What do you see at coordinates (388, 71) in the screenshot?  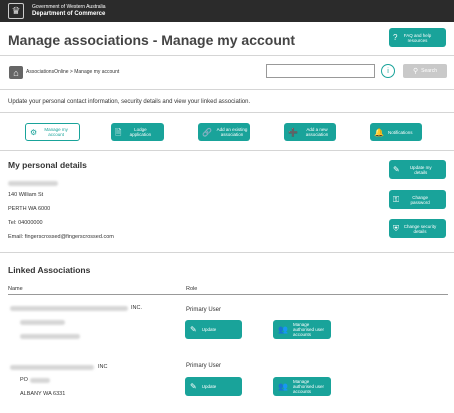 I see `info-icon: i` at bounding box center [388, 71].